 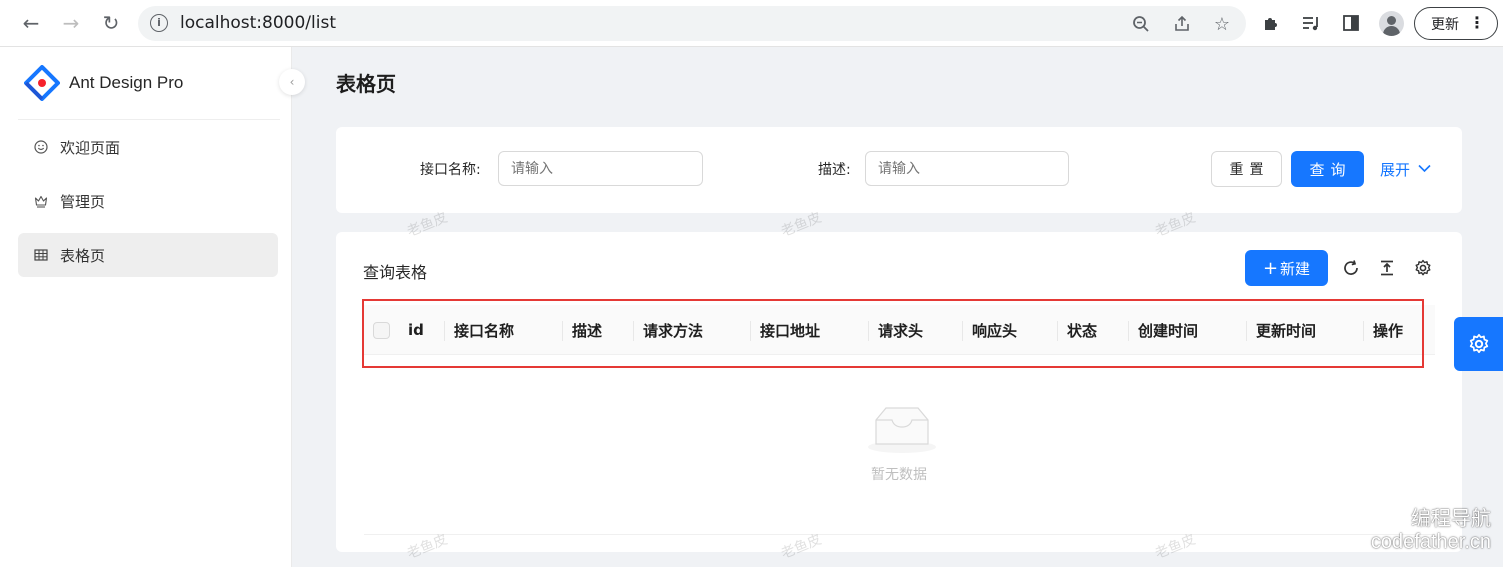 I want to click on column-header: 更新时间, so click(x=1286, y=330).